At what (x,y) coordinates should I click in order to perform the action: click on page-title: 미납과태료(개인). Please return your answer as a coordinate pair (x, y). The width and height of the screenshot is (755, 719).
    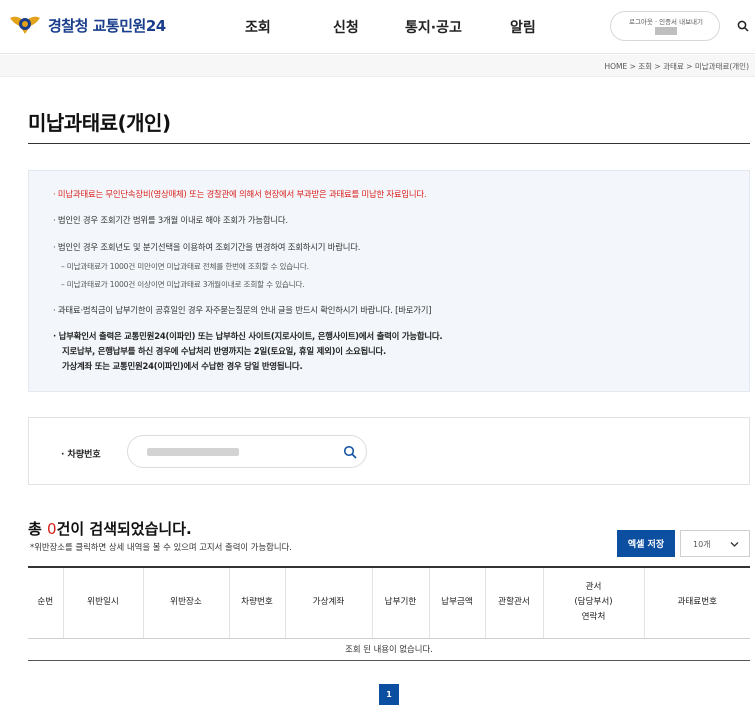
    Looking at the image, I should click on (99, 123).